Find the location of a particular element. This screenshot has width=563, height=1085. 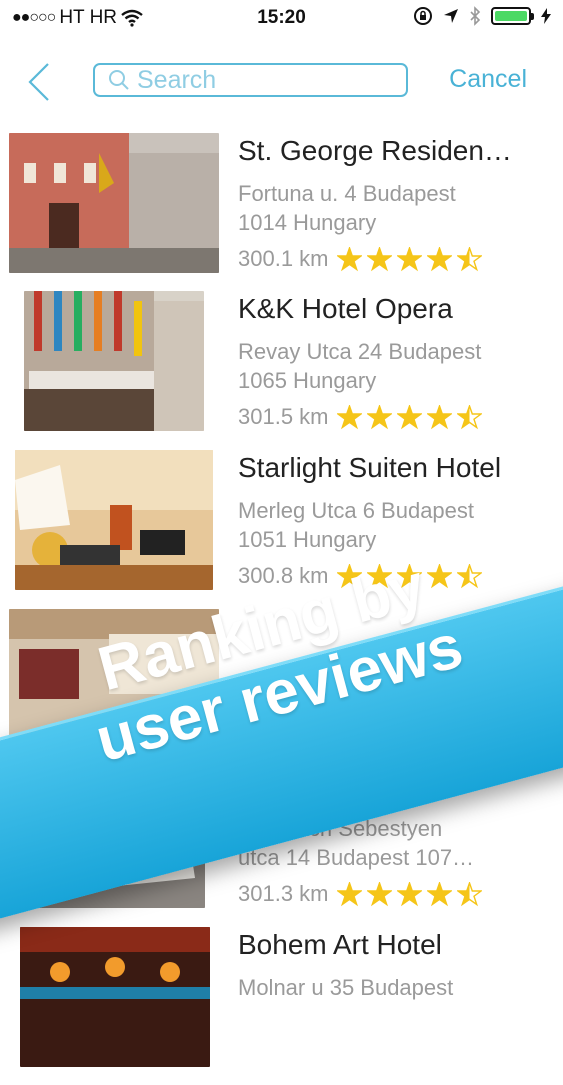

charging-icon is located at coordinates (546, 16).